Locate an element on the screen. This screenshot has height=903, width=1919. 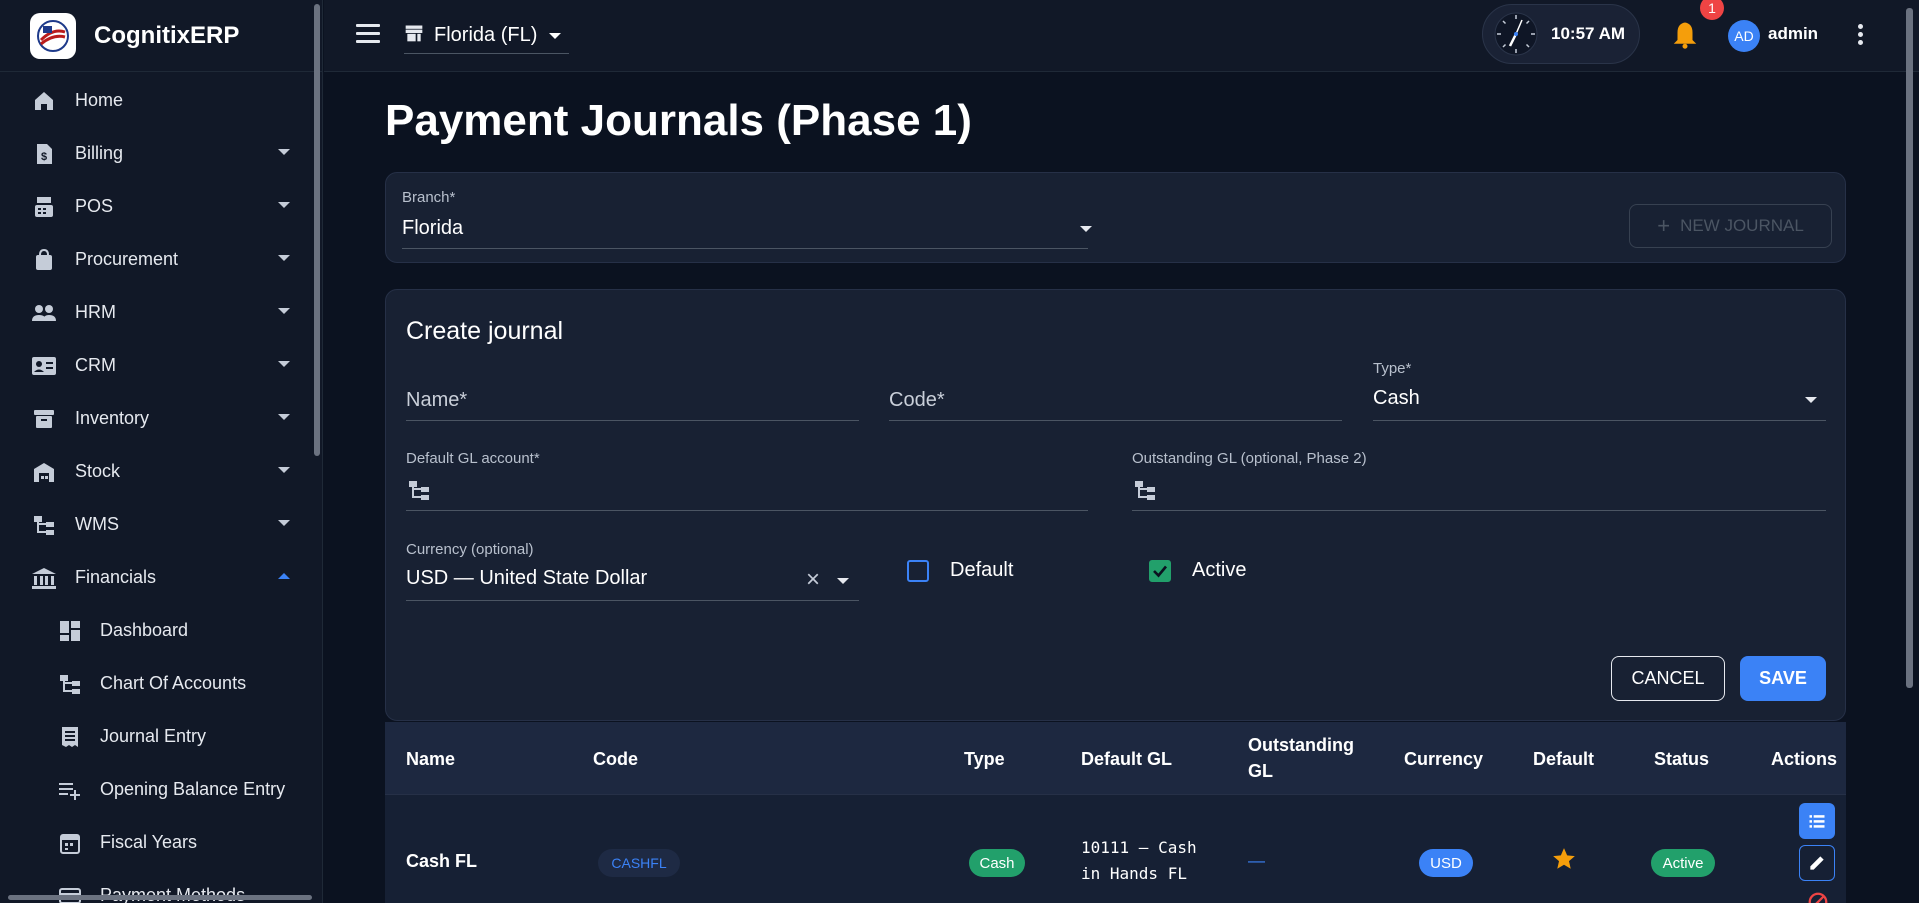
warehouse-icon is located at coordinates (44, 472).